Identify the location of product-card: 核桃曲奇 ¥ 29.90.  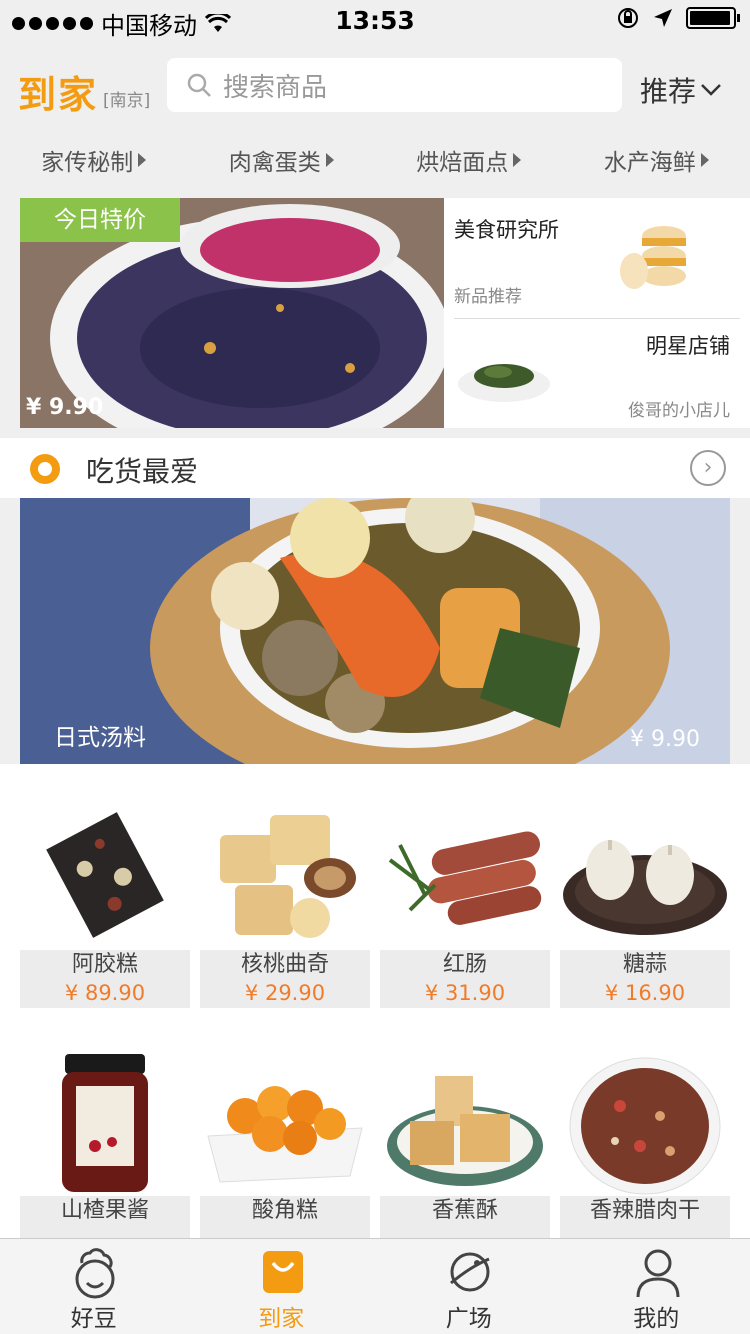
(285, 904).